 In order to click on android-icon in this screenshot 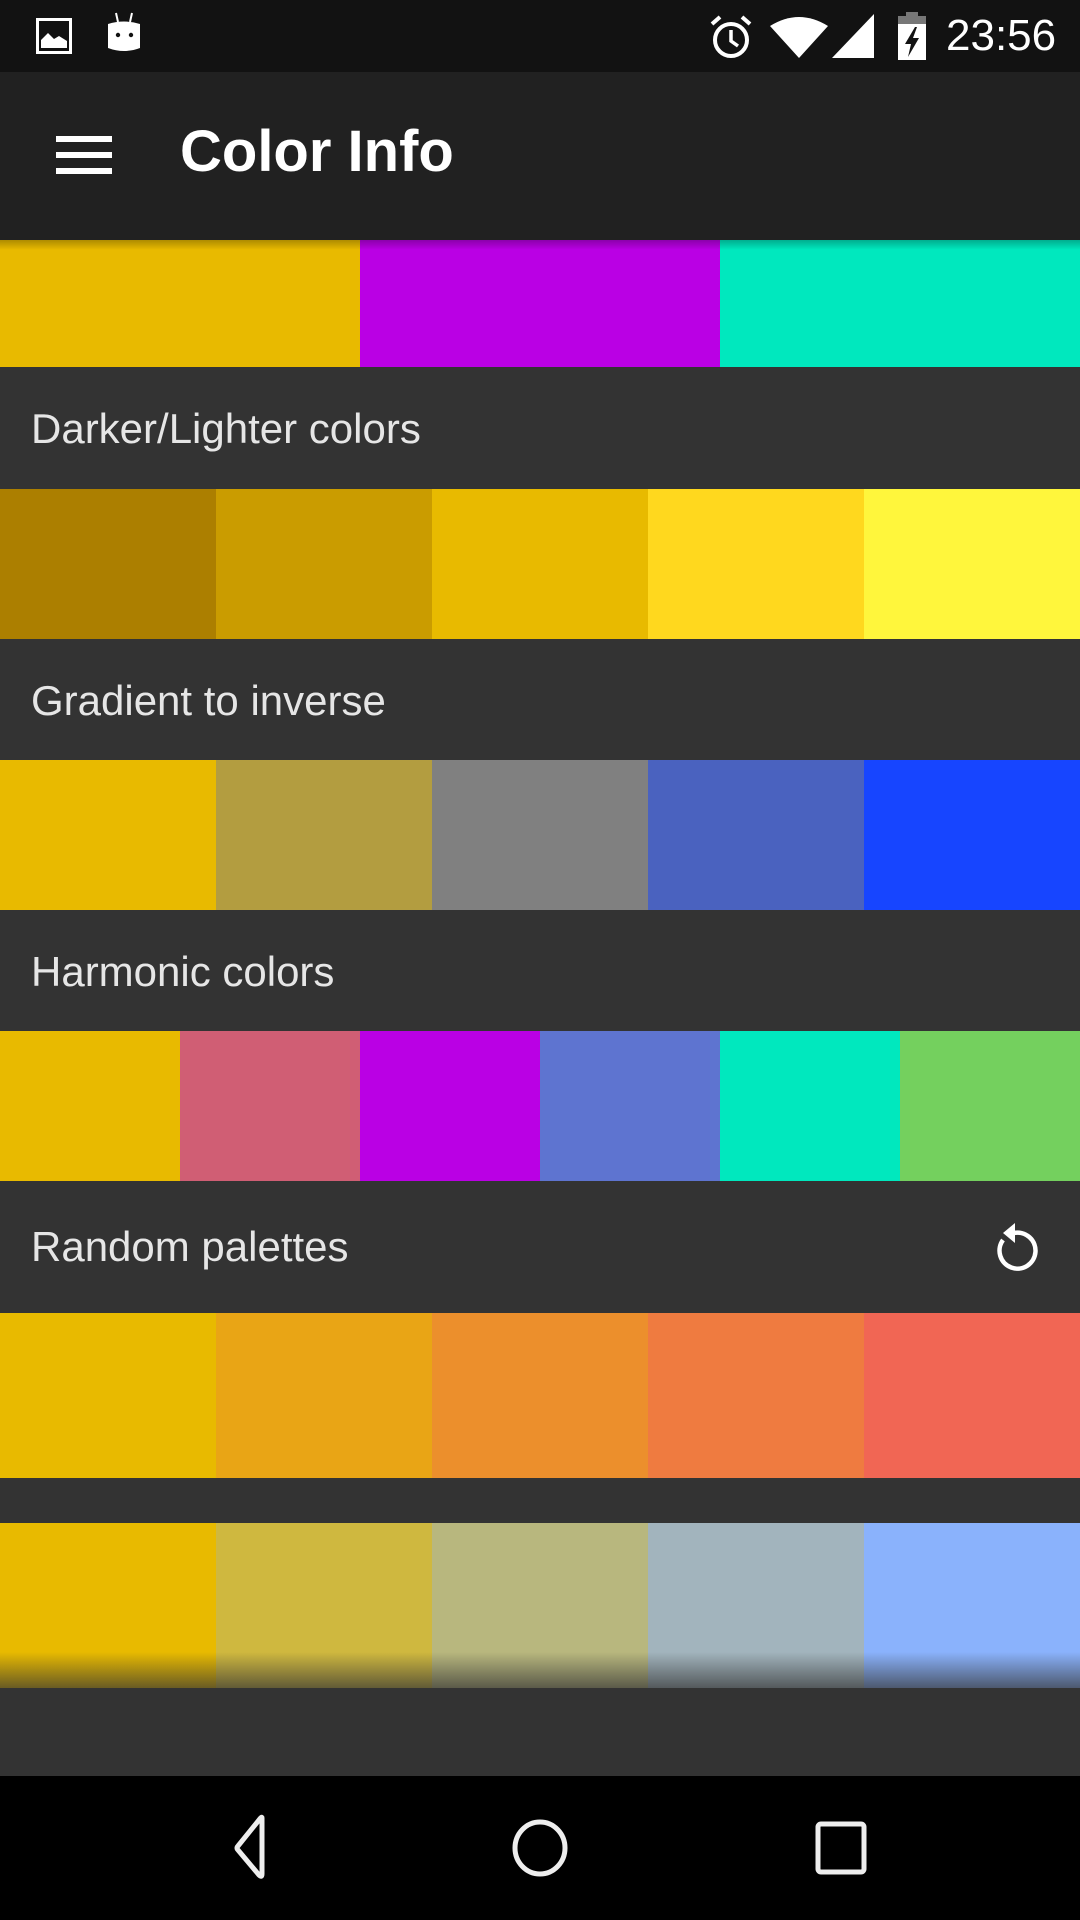, I will do `click(124, 31)`.